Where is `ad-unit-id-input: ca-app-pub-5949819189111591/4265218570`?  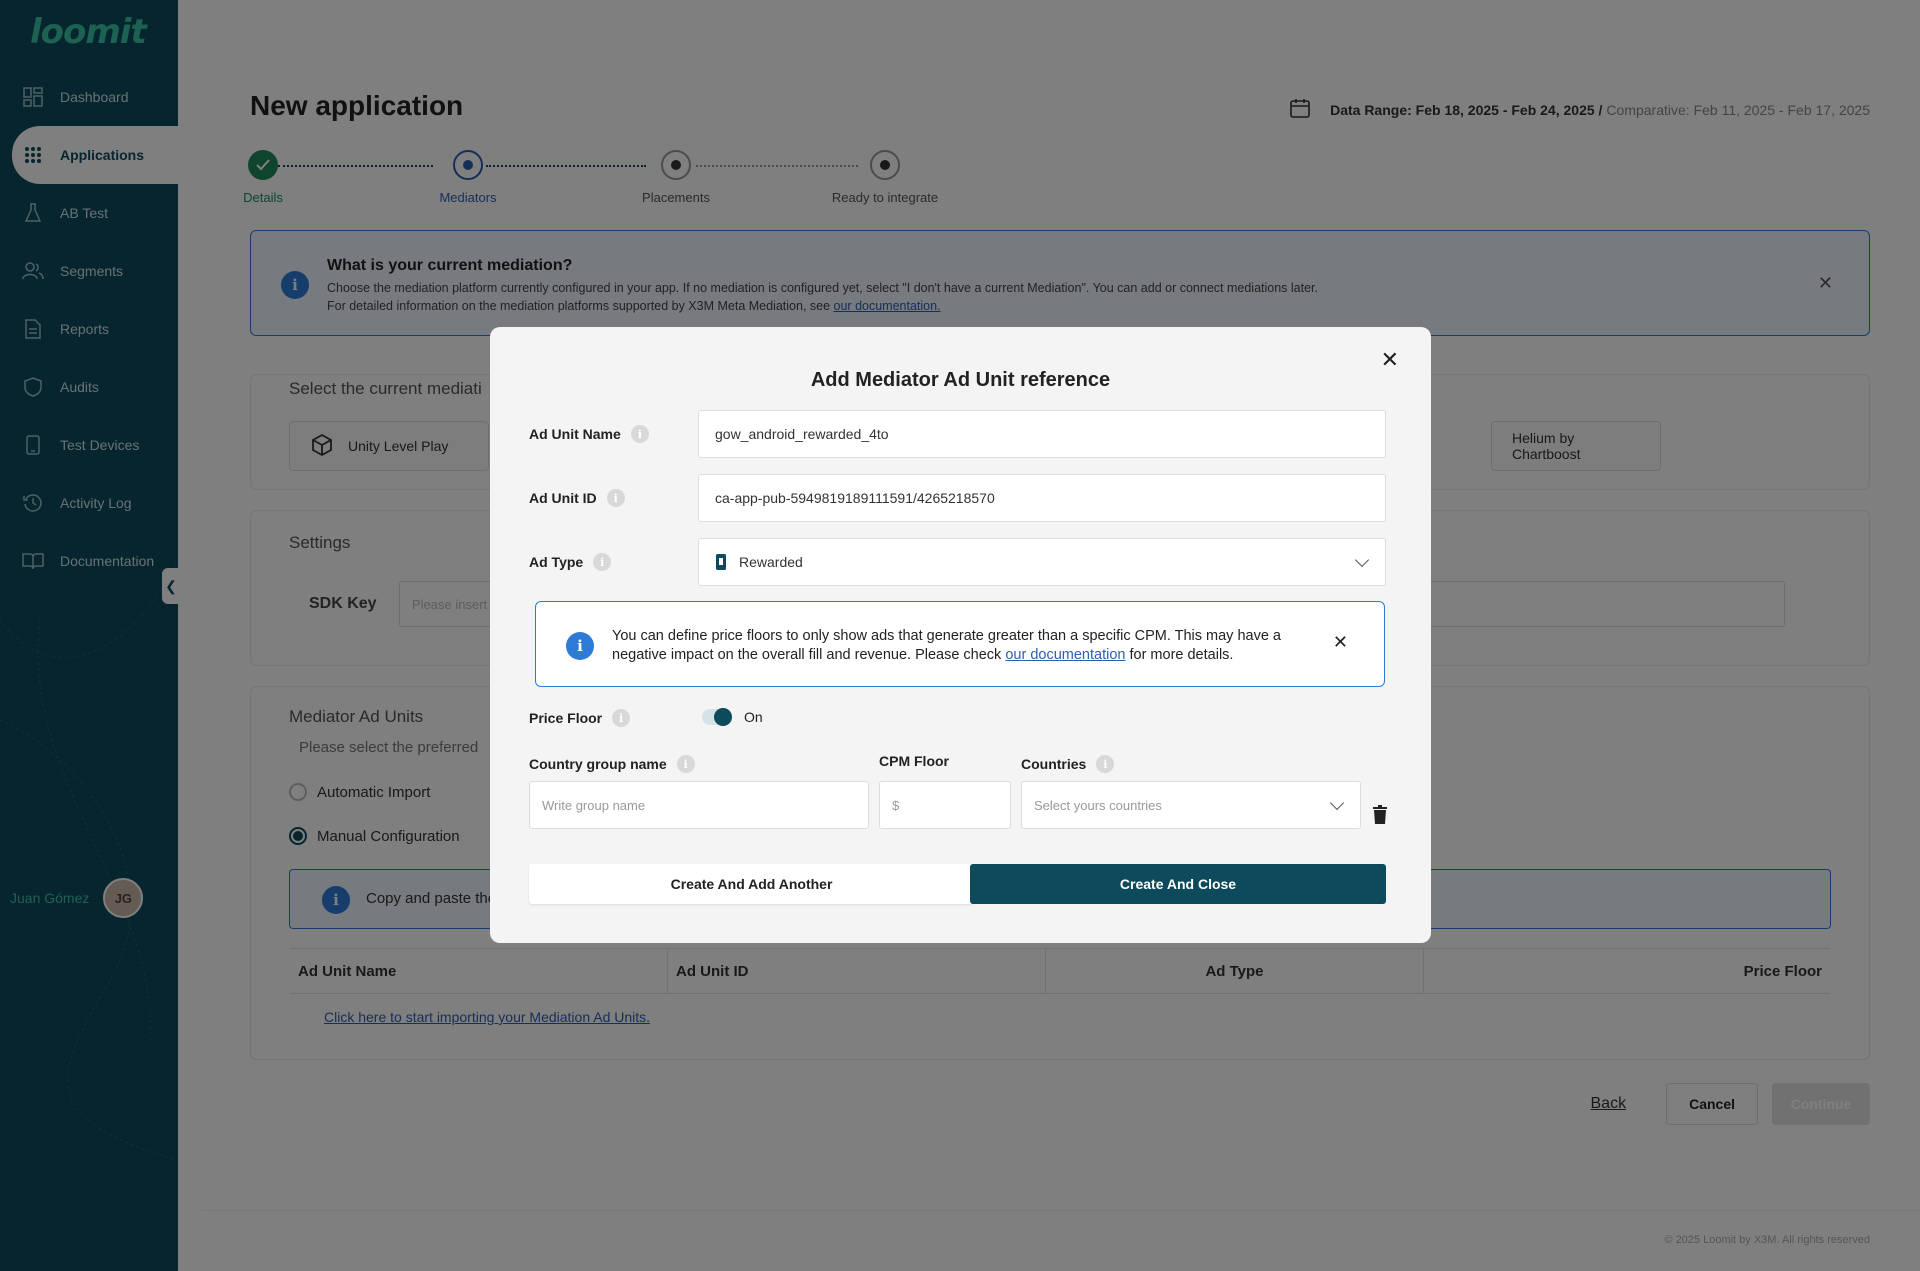 ad-unit-id-input: ca-app-pub-5949819189111591/4265218570 is located at coordinates (1042, 498).